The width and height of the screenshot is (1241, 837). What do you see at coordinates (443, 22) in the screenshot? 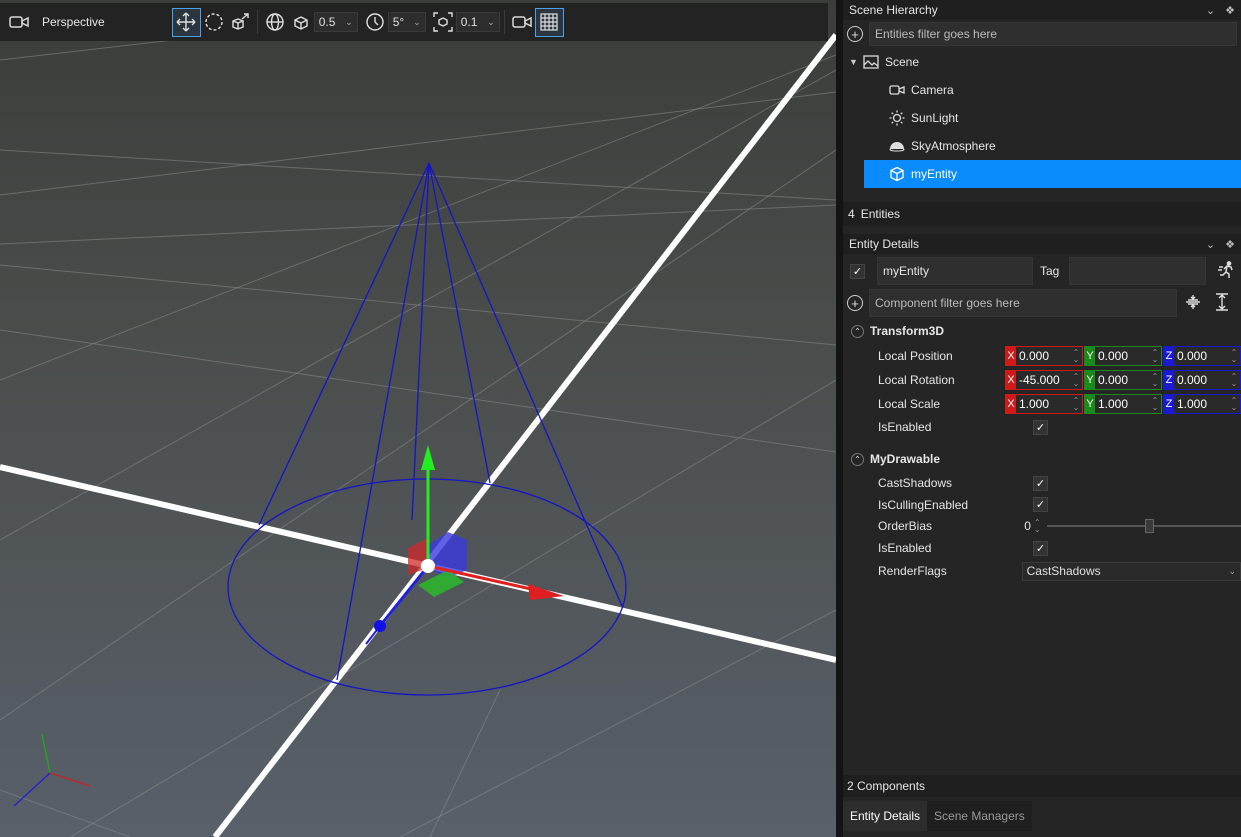
I see `snap-scale-icon` at bounding box center [443, 22].